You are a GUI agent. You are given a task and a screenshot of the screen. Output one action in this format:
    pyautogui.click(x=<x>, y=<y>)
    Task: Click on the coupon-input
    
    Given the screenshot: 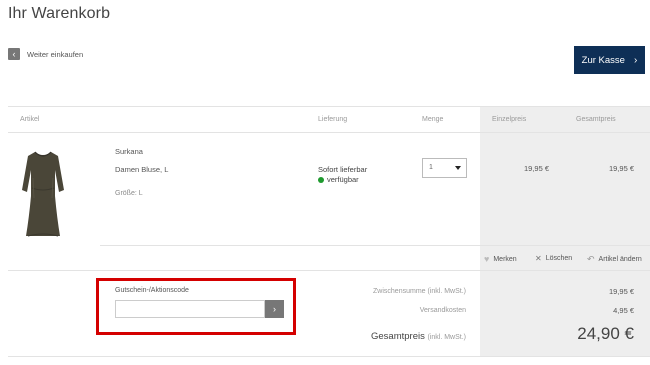 What is the action you would take?
    pyautogui.click(x=190, y=309)
    